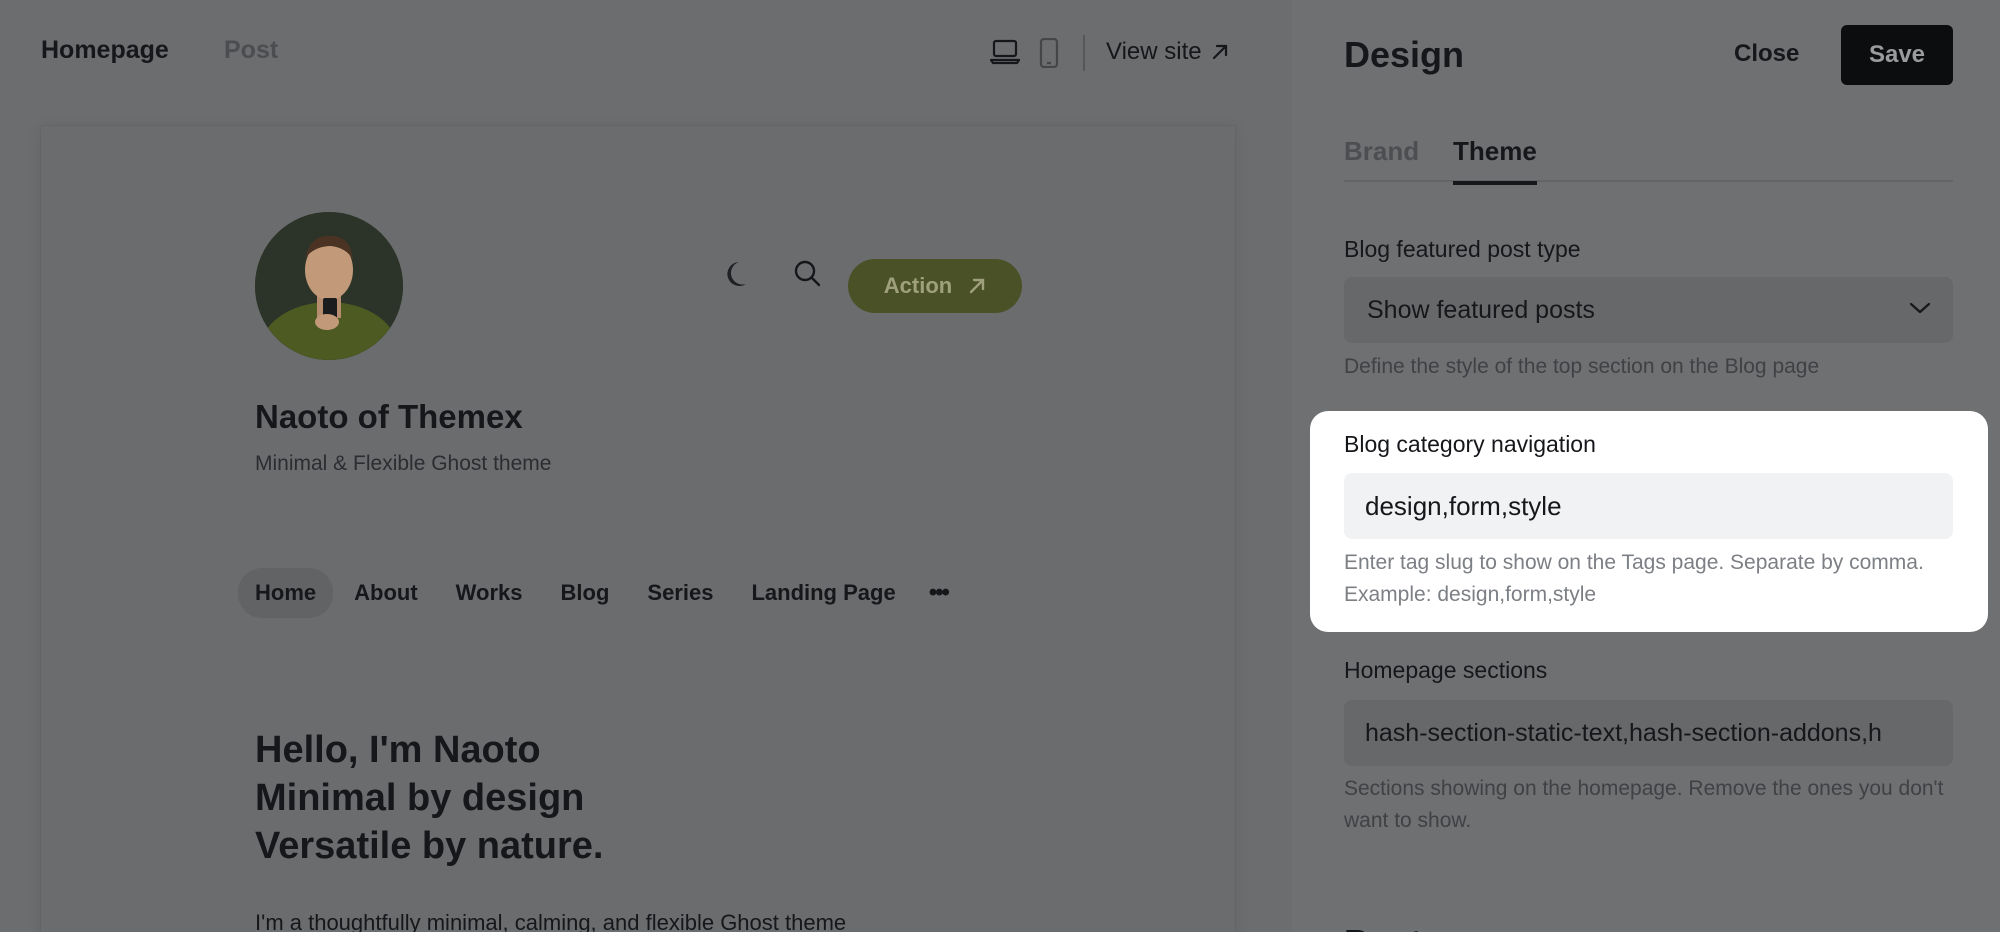 This screenshot has height=932, width=2000. Describe the element at coordinates (1005, 54) in the screenshot. I see `desktop-preview-icon` at that location.